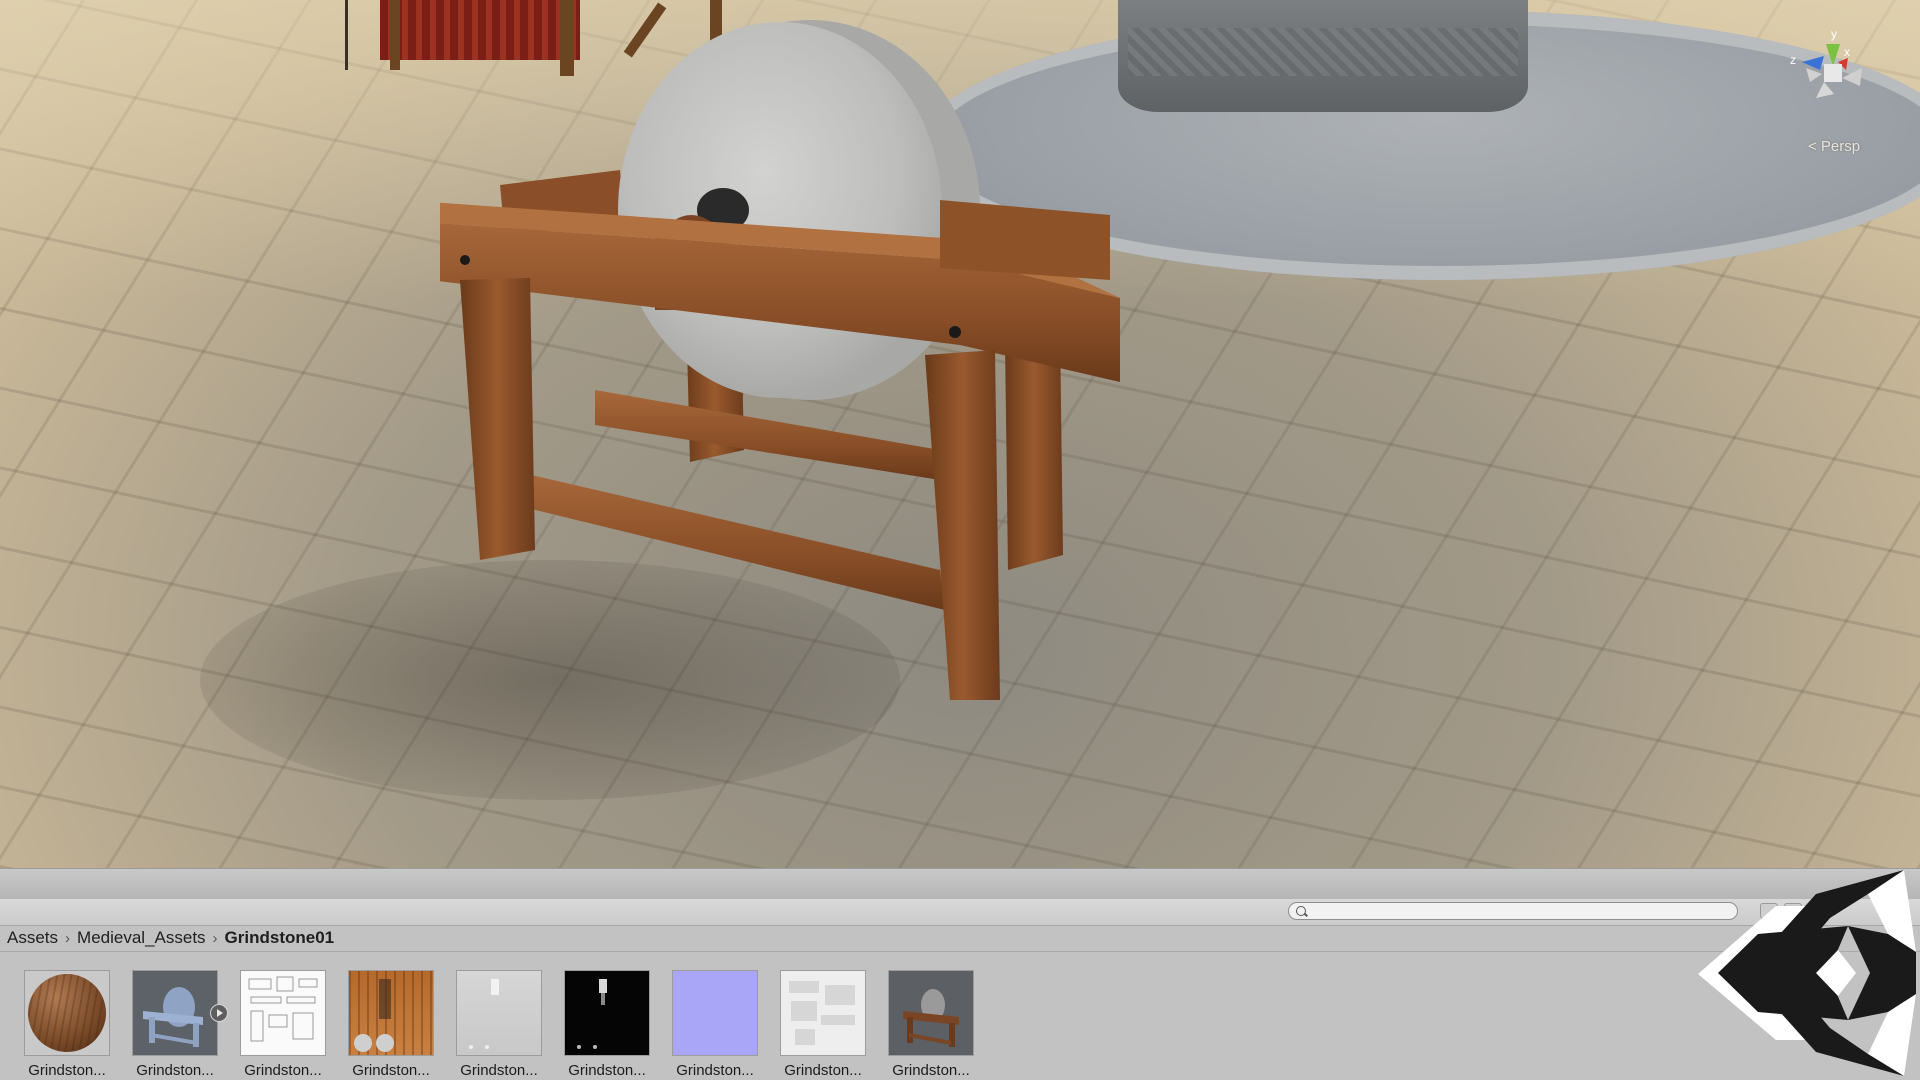 The height and width of the screenshot is (1080, 1920). What do you see at coordinates (175, 1013) in the screenshot?
I see `model-thumbnail` at bounding box center [175, 1013].